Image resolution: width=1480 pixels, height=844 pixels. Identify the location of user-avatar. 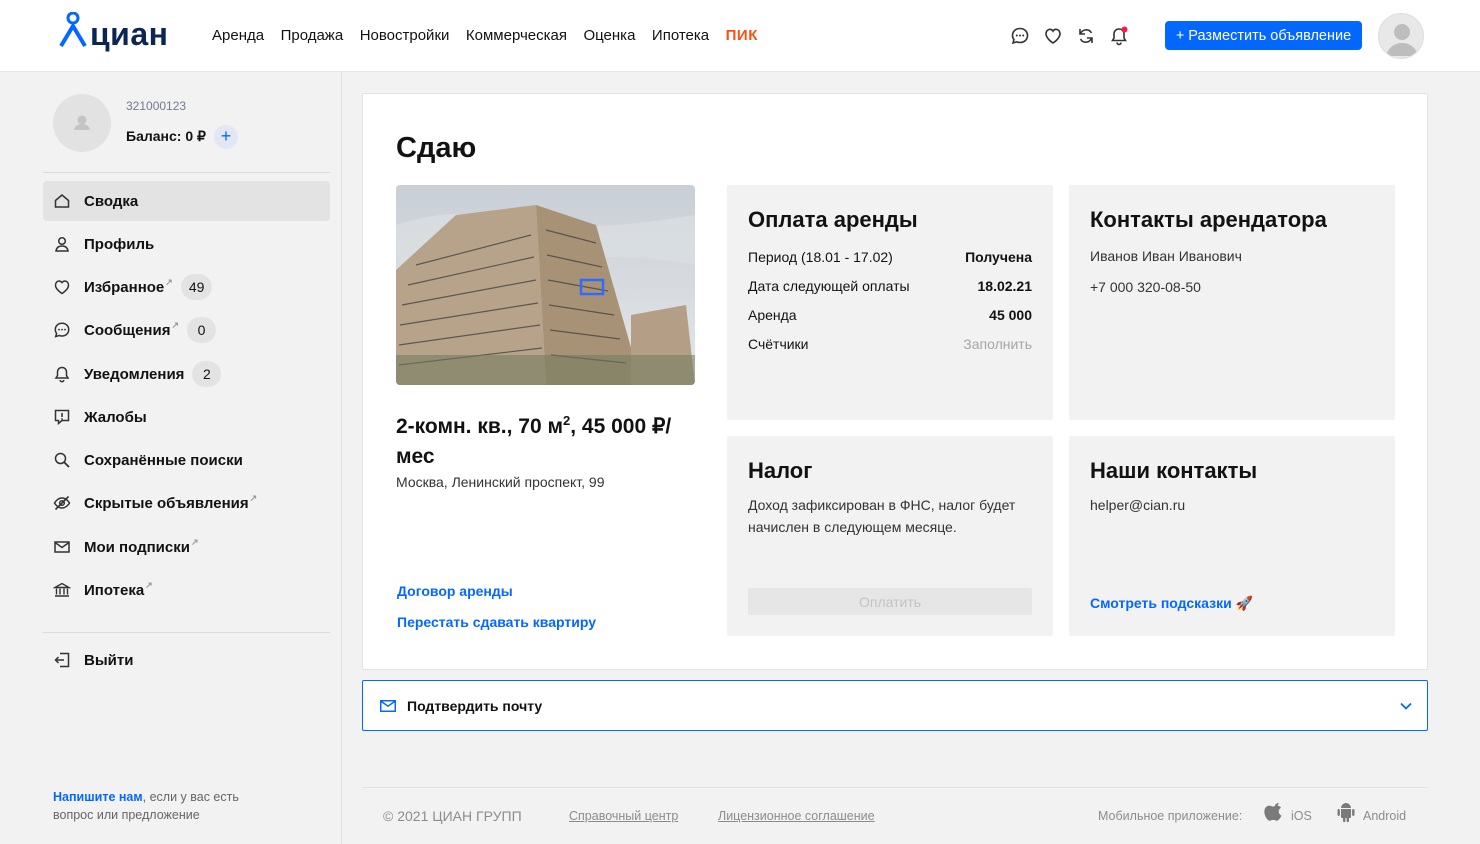
(1401, 36).